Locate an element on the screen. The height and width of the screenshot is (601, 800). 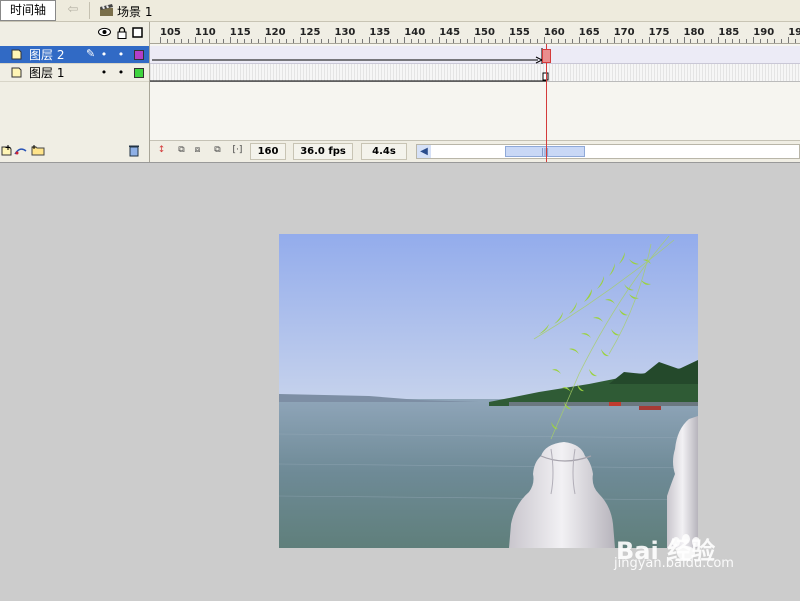
toolbar-divider is located at coordinates (89, 10).